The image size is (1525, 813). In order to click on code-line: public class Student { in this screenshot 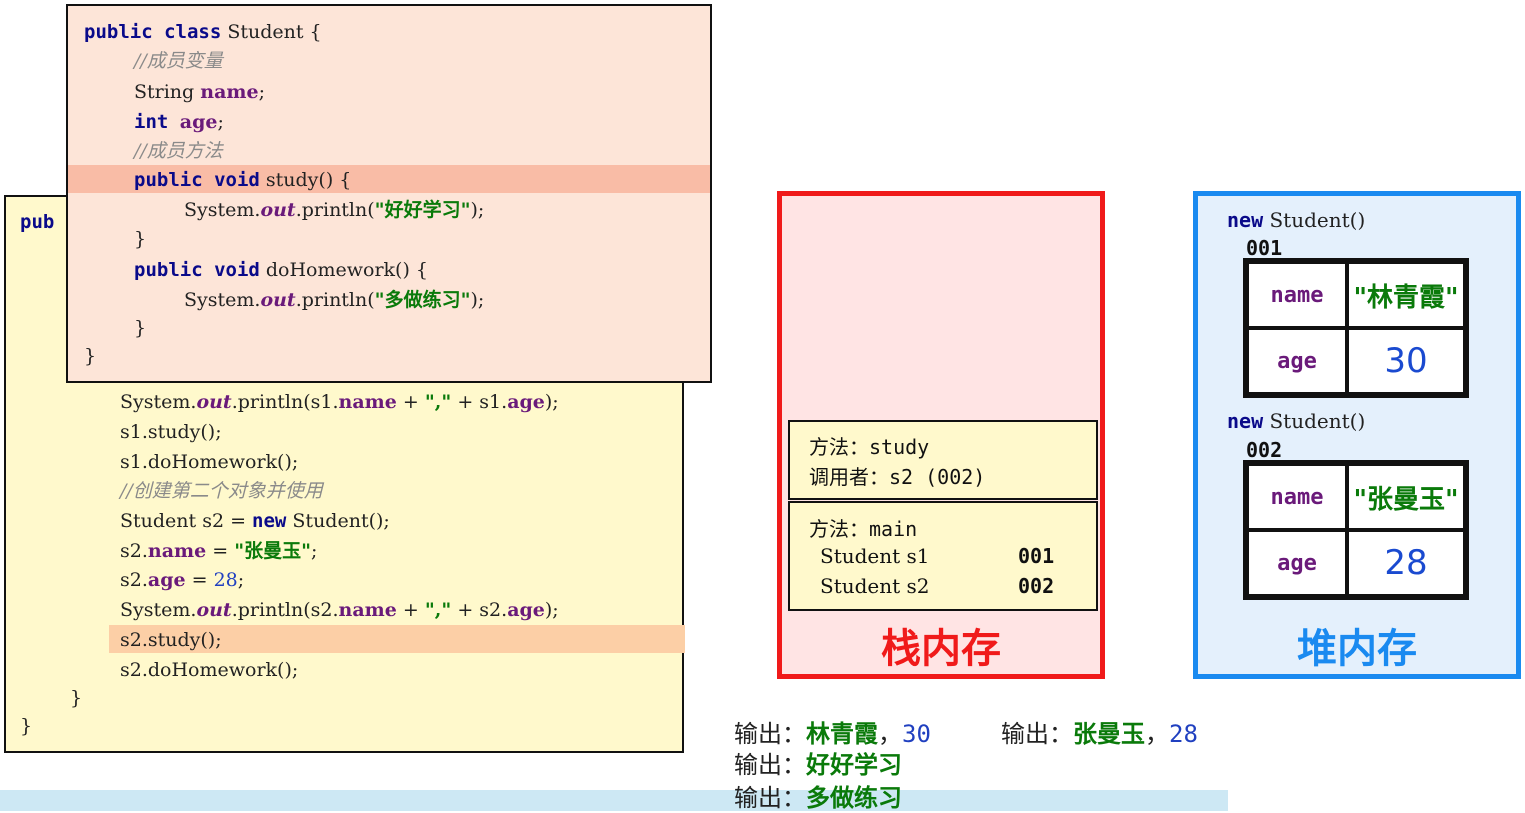, I will do `click(203, 32)`.